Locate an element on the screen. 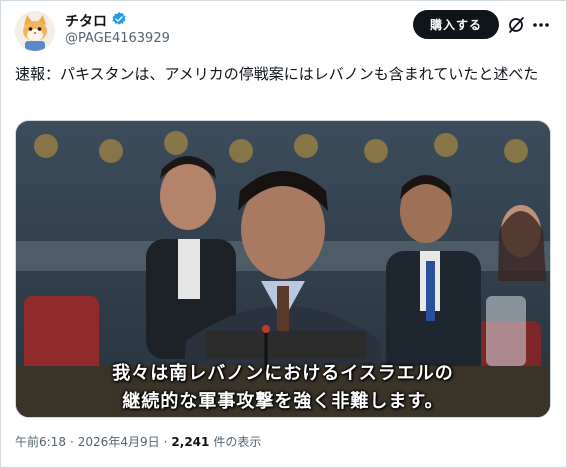  buy-button: 購入する is located at coordinates (456, 24).